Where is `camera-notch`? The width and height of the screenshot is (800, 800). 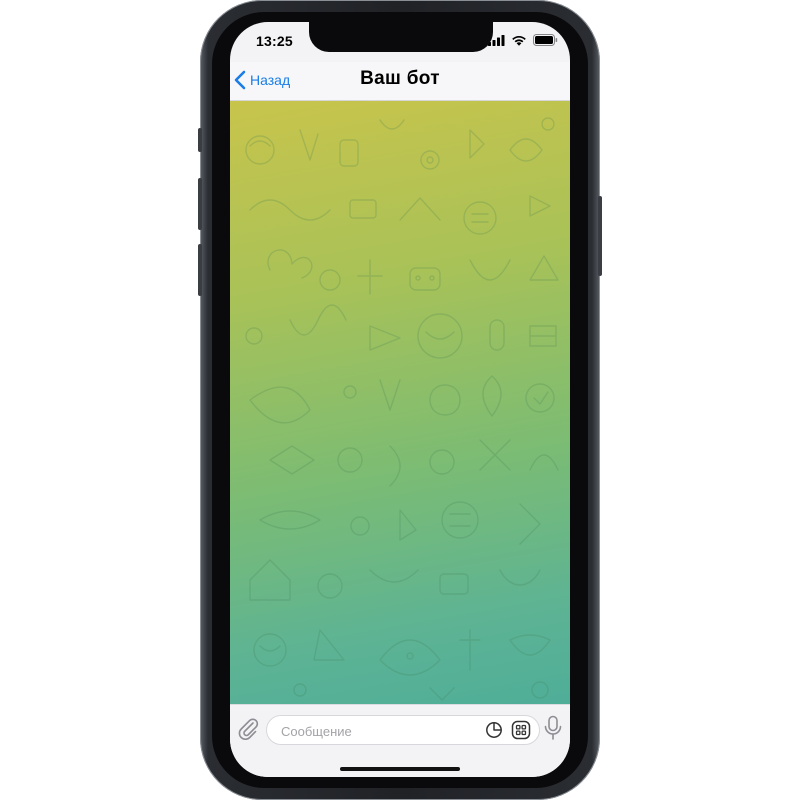 camera-notch is located at coordinates (401, 37).